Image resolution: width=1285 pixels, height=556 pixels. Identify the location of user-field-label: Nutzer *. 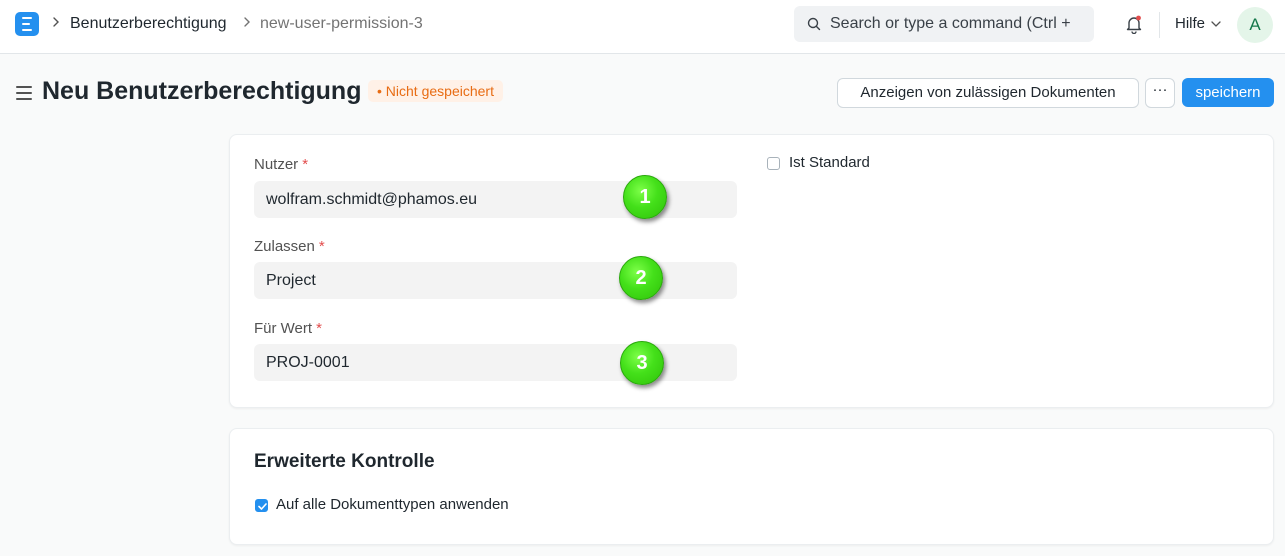
(281, 164).